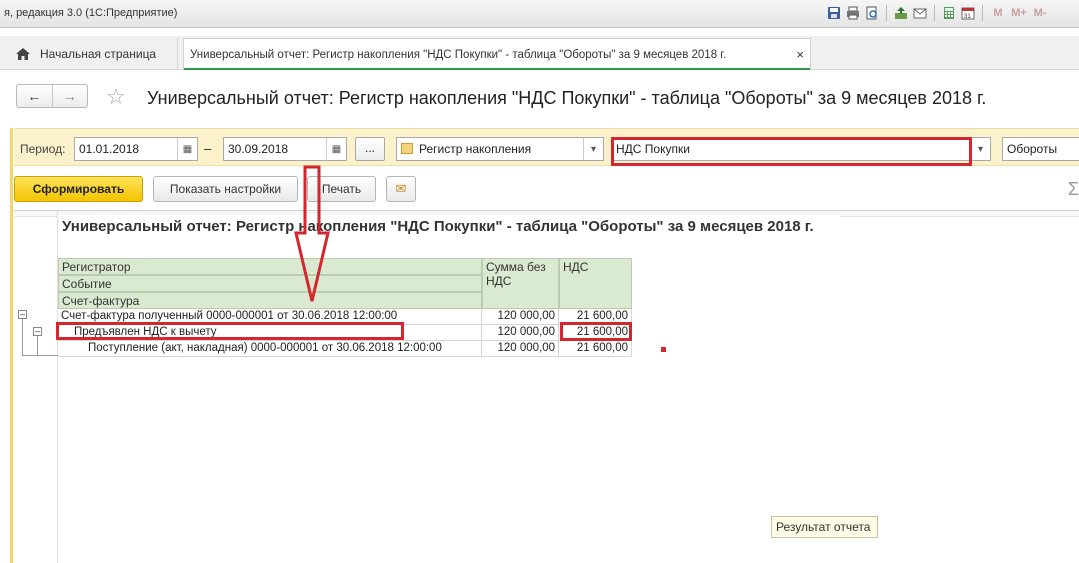  I want to click on memory-add-button: M+, so click(1019, 13).